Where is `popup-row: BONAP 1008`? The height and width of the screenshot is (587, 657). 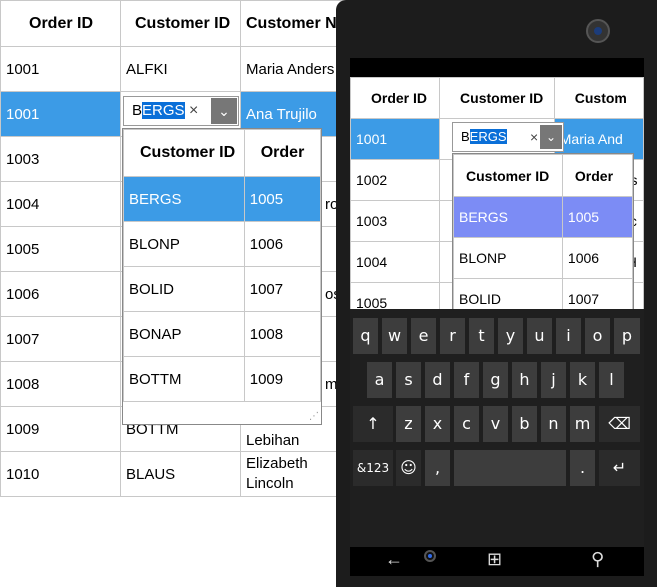 popup-row: BONAP 1008 is located at coordinates (222, 334).